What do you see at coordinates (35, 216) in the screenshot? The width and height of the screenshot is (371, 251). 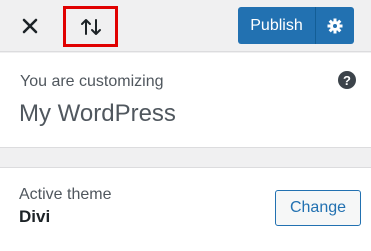 I see `theme-name: Divi` at bounding box center [35, 216].